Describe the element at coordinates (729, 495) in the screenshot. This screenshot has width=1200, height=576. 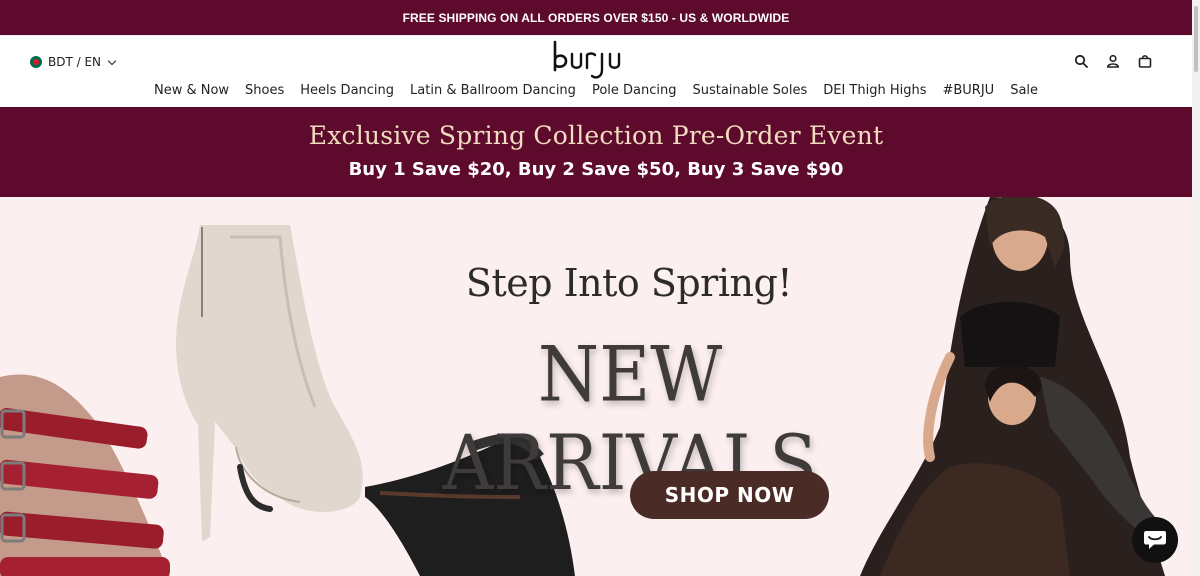
I see `shop-now-button: SHOP NOW` at that location.